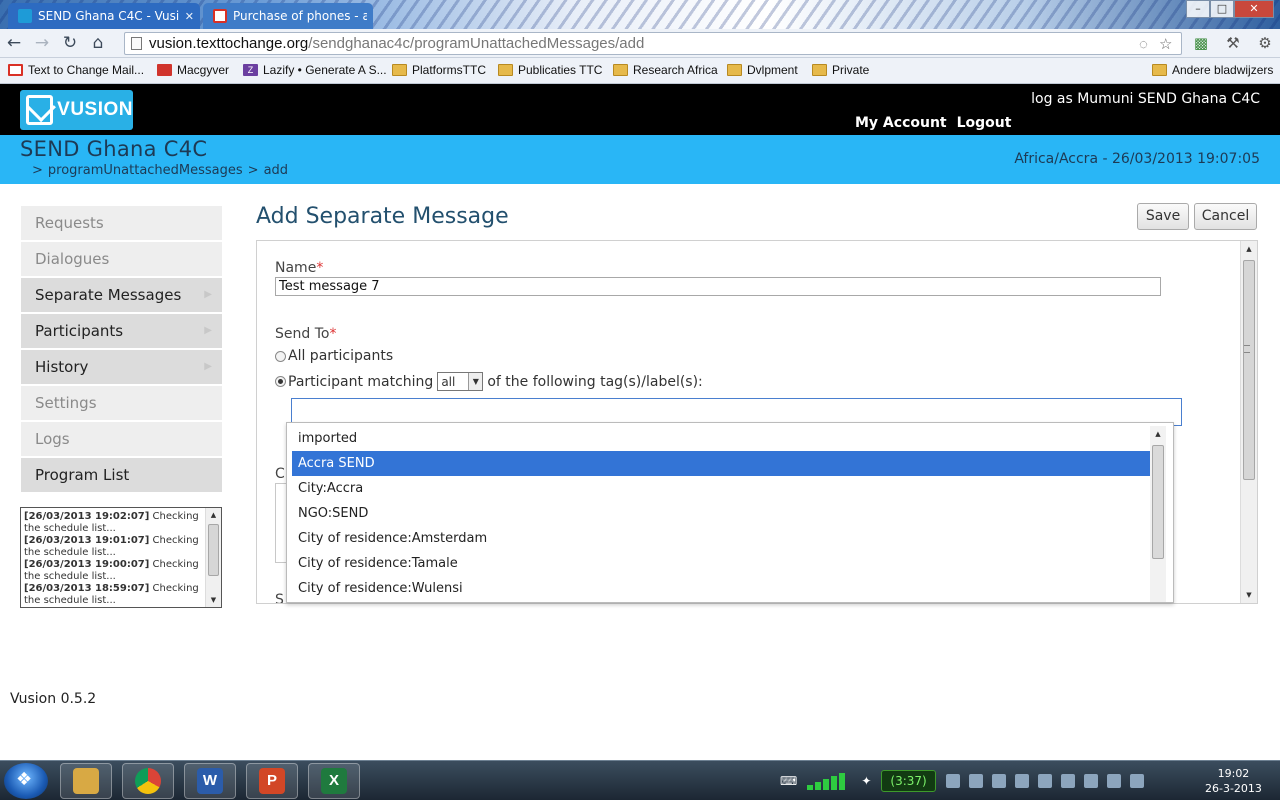 Image resolution: width=1280 pixels, height=800 pixels. What do you see at coordinates (550, 70) in the screenshot?
I see `bookmark-item: Publicaties TTC` at bounding box center [550, 70].